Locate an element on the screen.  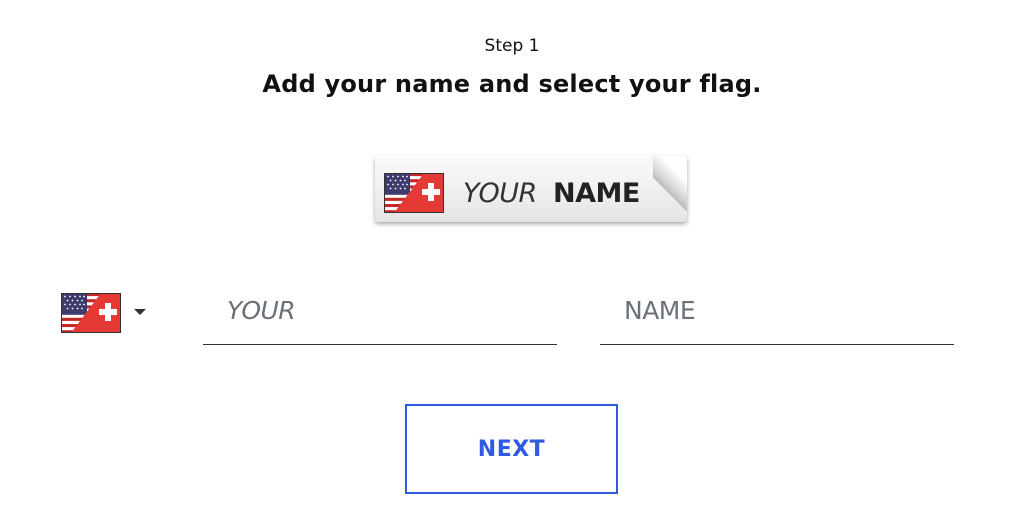
flag-selector is located at coordinates (106, 315).